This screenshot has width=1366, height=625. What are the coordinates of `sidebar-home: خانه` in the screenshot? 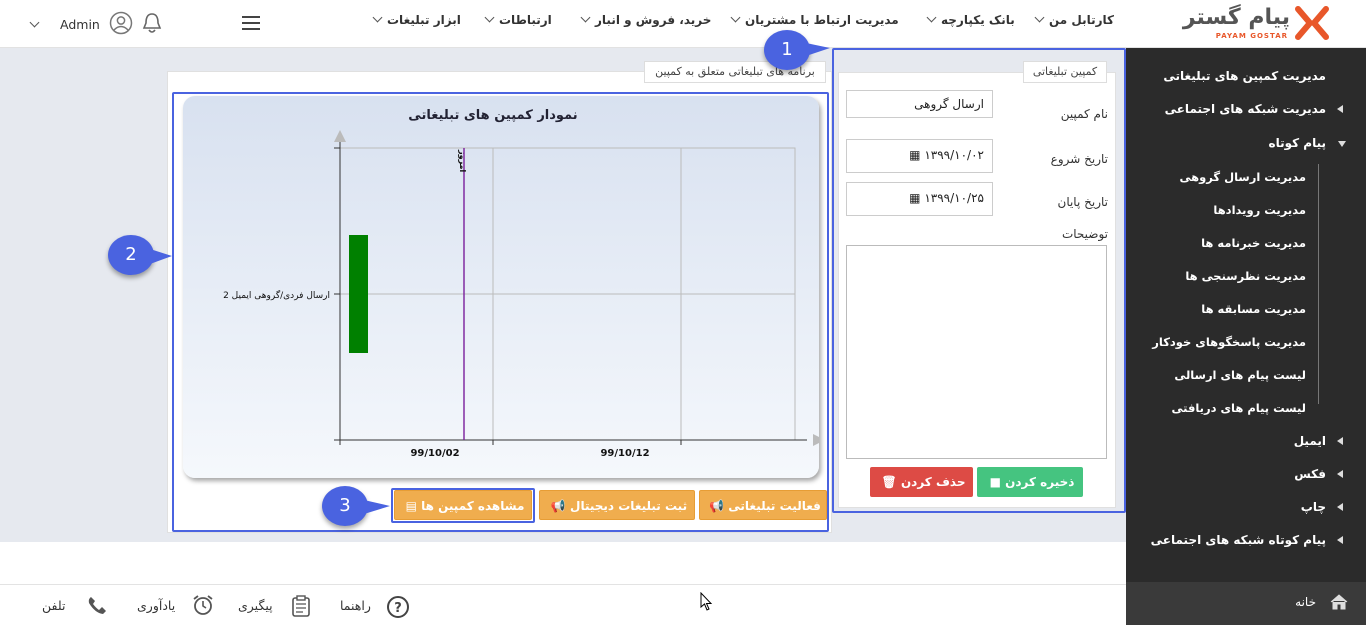 It's located at (1246, 603).